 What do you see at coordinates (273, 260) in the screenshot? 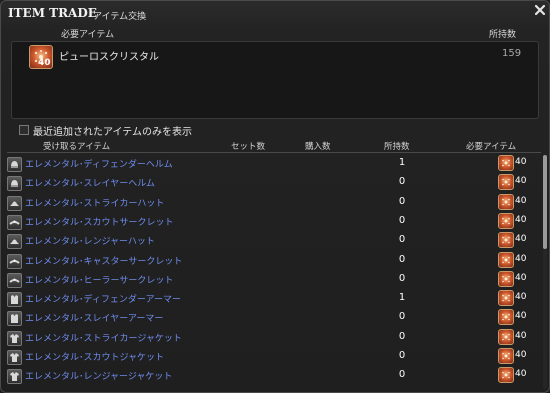
I see `trade-row: エレメンタル･キャスターサークレット 0 40` at bounding box center [273, 260].